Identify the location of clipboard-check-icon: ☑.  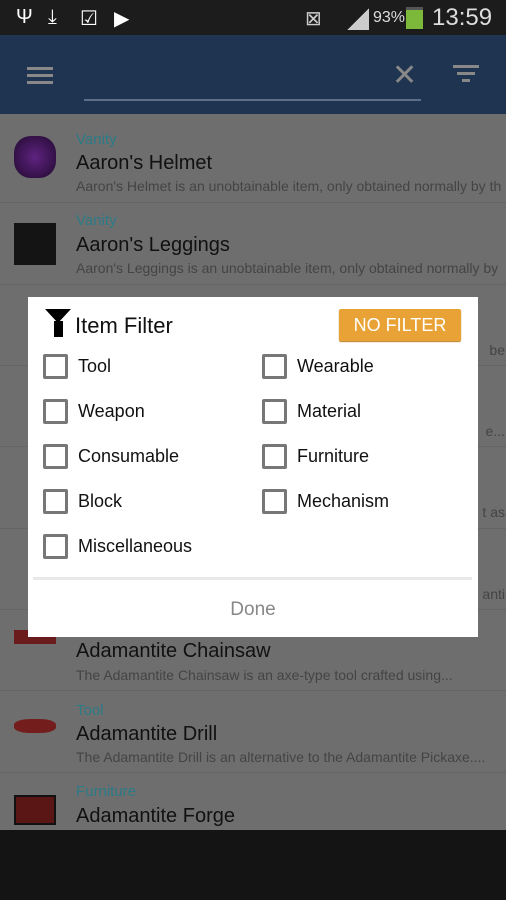
(89, 19).